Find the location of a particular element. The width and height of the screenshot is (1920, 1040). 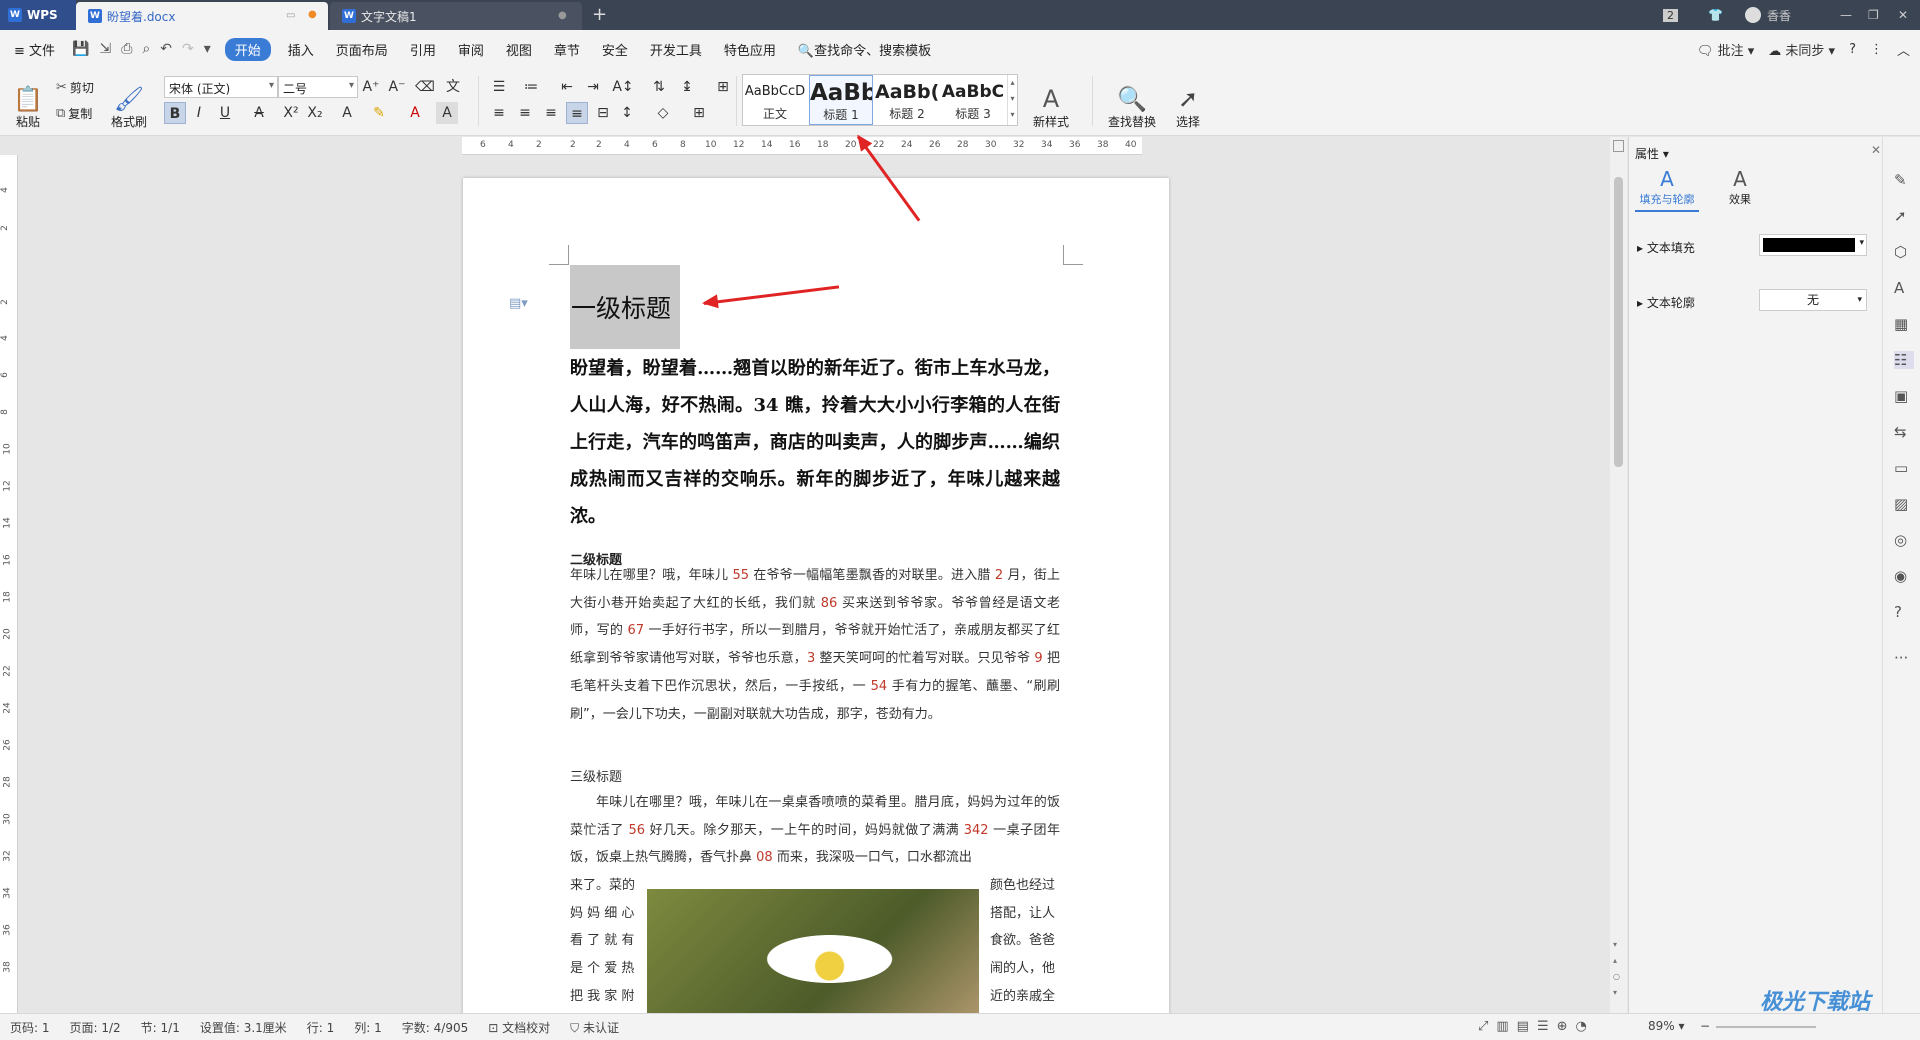

tab-document-2: W 文字文稿1 ● is located at coordinates (456, 16).